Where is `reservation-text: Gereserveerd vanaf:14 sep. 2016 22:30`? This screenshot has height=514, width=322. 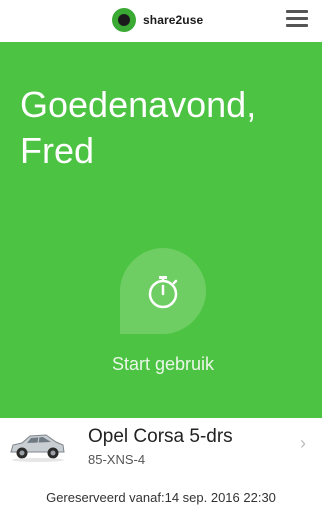
reservation-text: Gereserveerd vanaf:14 sep. 2016 22:30 is located at coordinates (161, 497).